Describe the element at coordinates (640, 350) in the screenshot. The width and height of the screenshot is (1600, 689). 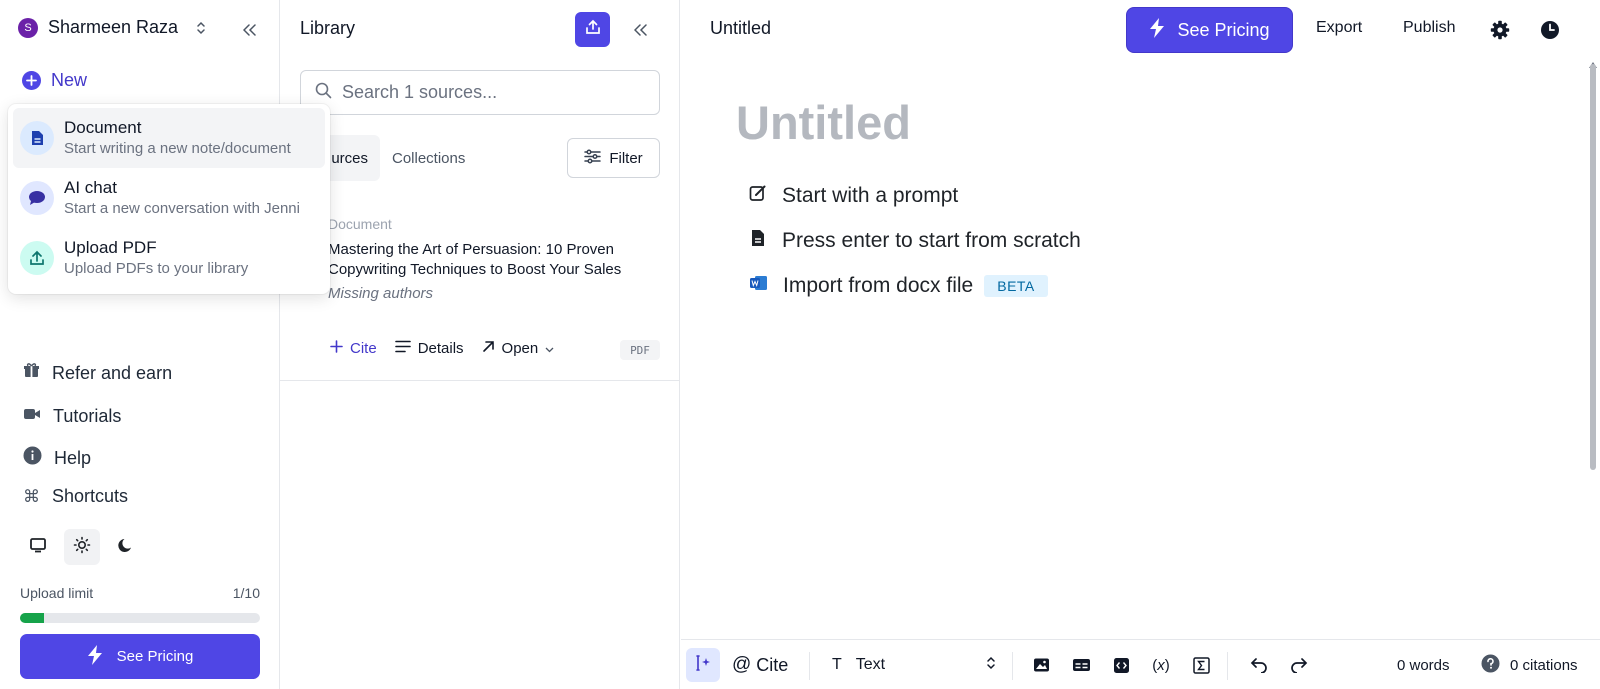
I see `pdf-badge: PDF` at that location.